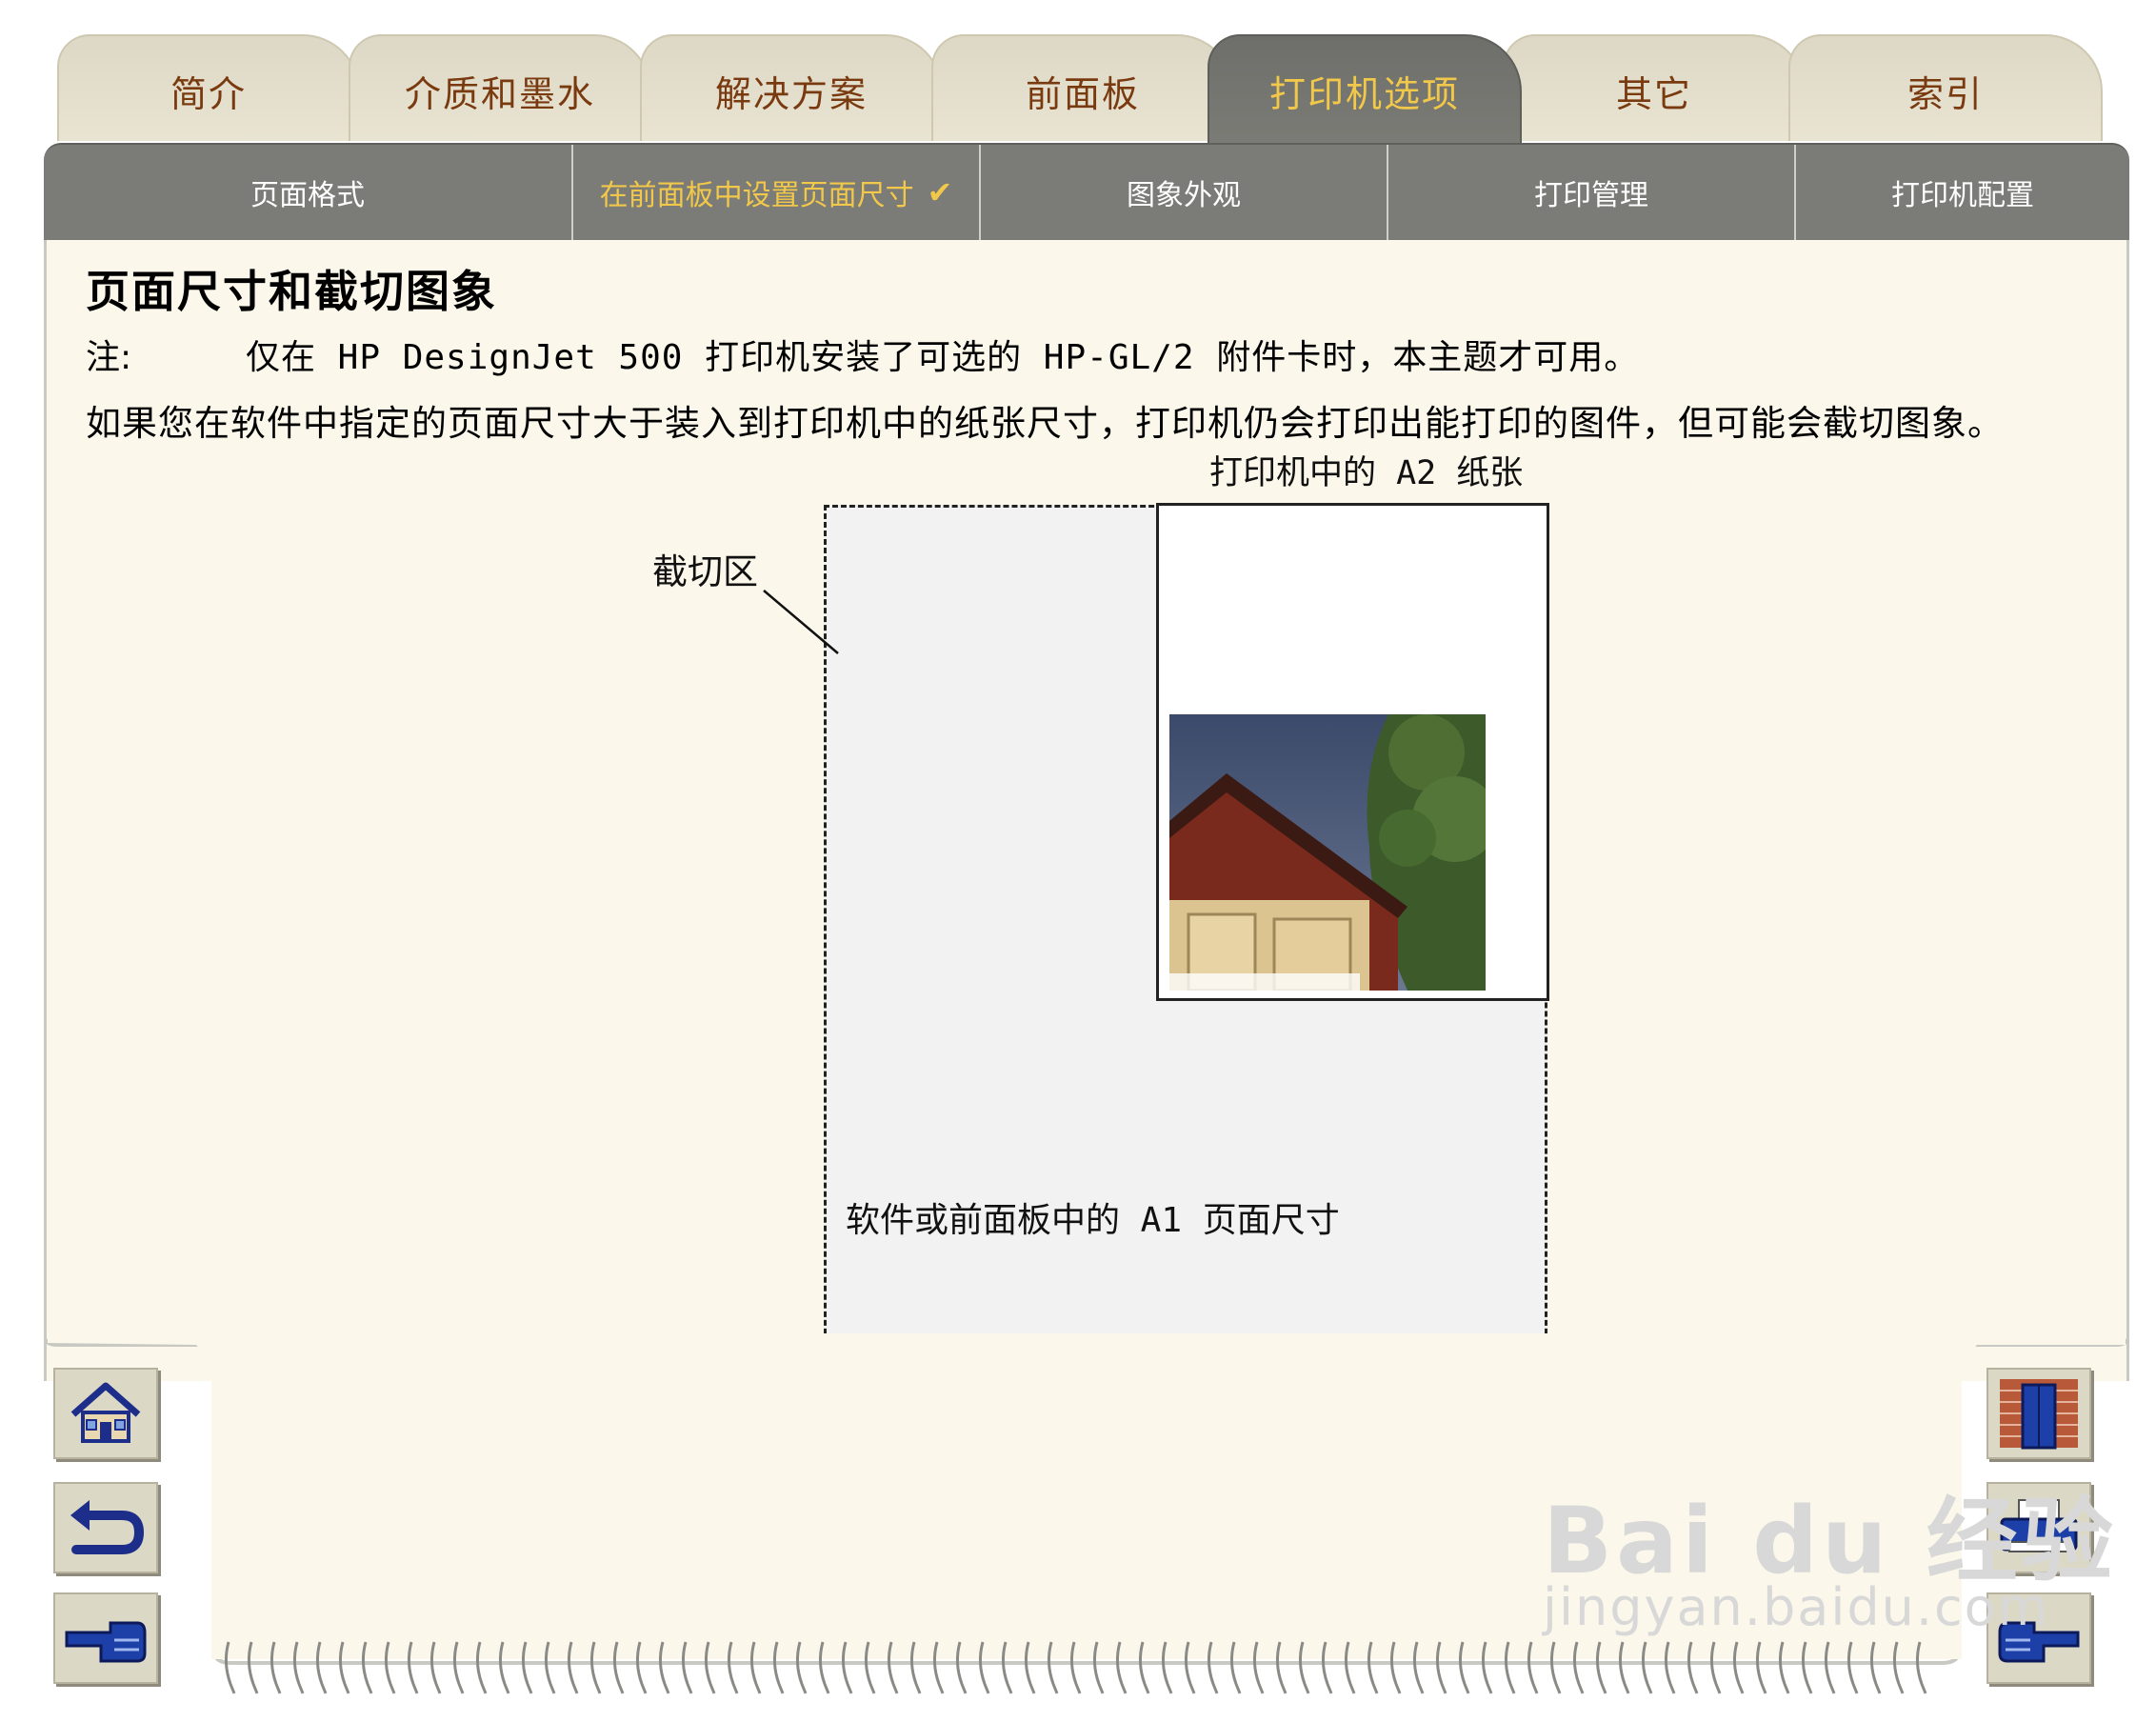 This screenshot has width=2156, height=1722. Describe the element at coordinates (109, 357) in the screenshot. I see `note-label: 注:` at that location.